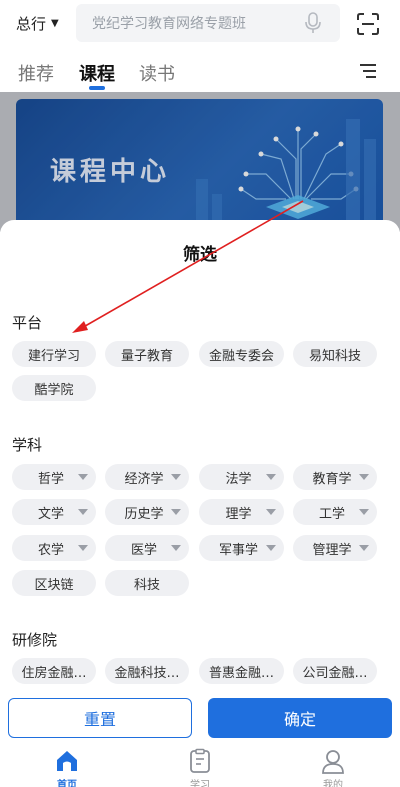 Image resolution: width=400 pixels, height=787 pixels. What do you see at coordinates (368, 24) in the screenshot?
I see `scan-icon` at bounding box center [368, 24].